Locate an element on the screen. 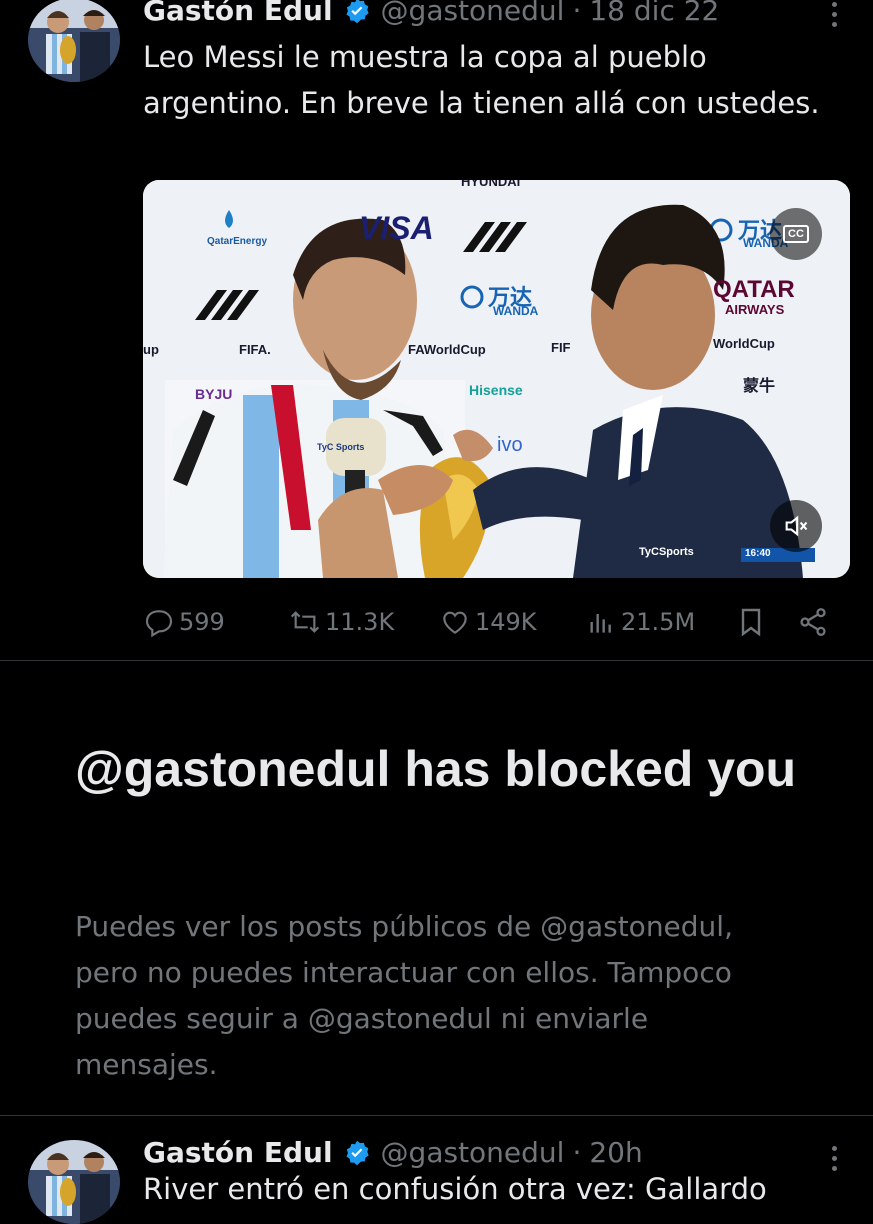  sponsor-qatarenergy: QatarEnergy is located at coordinates (237, 241).